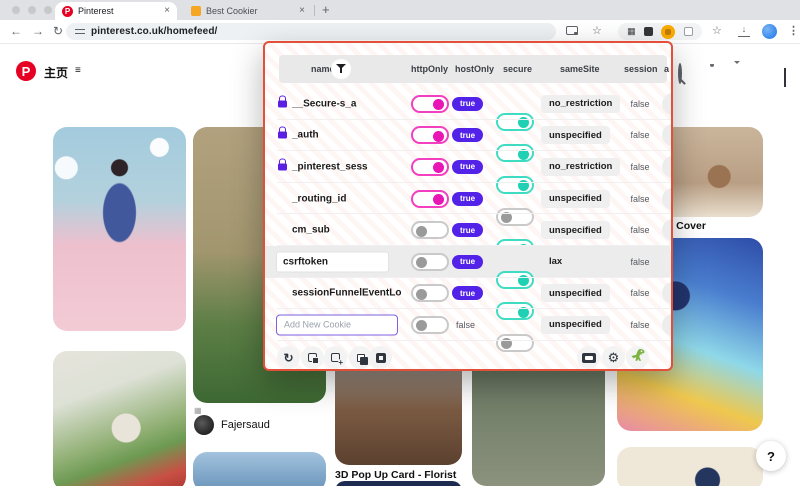 This screenshot has height=486, width=800. I want to click on grid-extension-icon: ▦, so click(631, 31).